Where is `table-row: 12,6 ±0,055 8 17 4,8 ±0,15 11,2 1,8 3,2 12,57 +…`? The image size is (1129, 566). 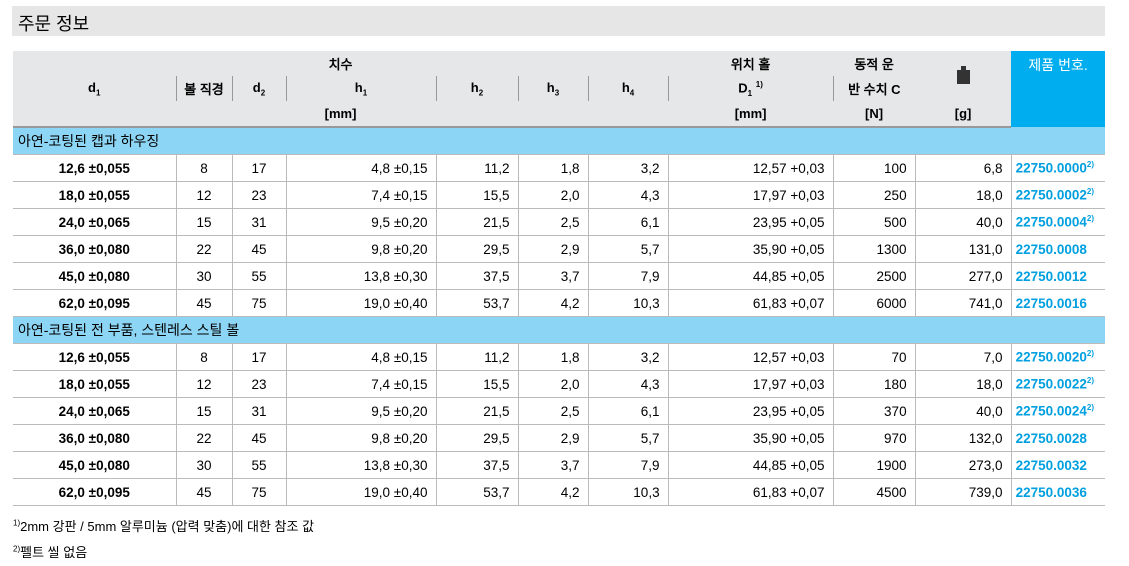 table-row: 12,6 ±0,055 8 17 4,8 ±0,15 11,2 1,8 3,2 12,57 +… is located at coordinates (559, 357).